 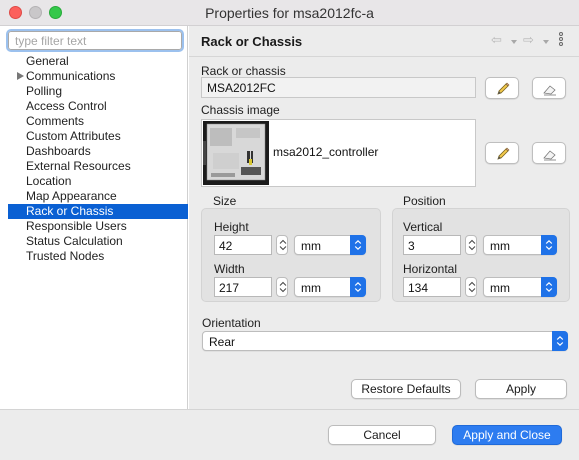 I want to click on sidebar-item-general: General, so click(x=98, y=61).